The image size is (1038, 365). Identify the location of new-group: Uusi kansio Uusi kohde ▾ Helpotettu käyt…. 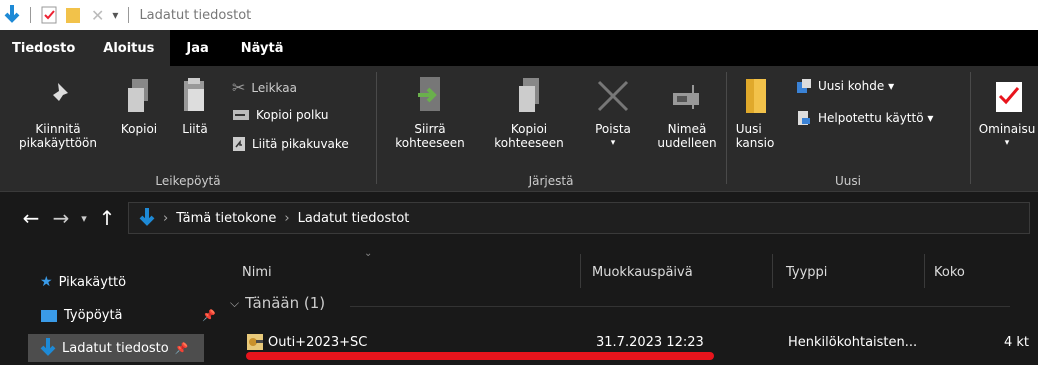
(848, 129).